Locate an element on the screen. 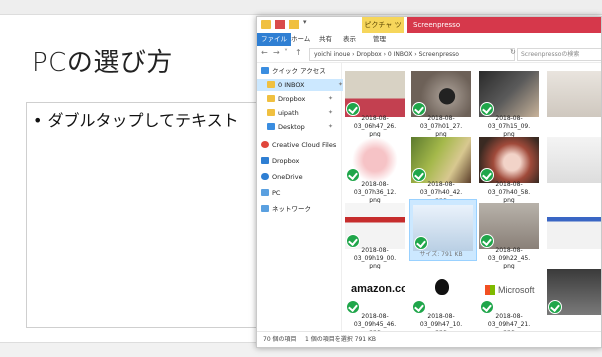 The height and width of the screenshot is (357, 602). window-title: Screenpresso is located at coordinates (437, 25).